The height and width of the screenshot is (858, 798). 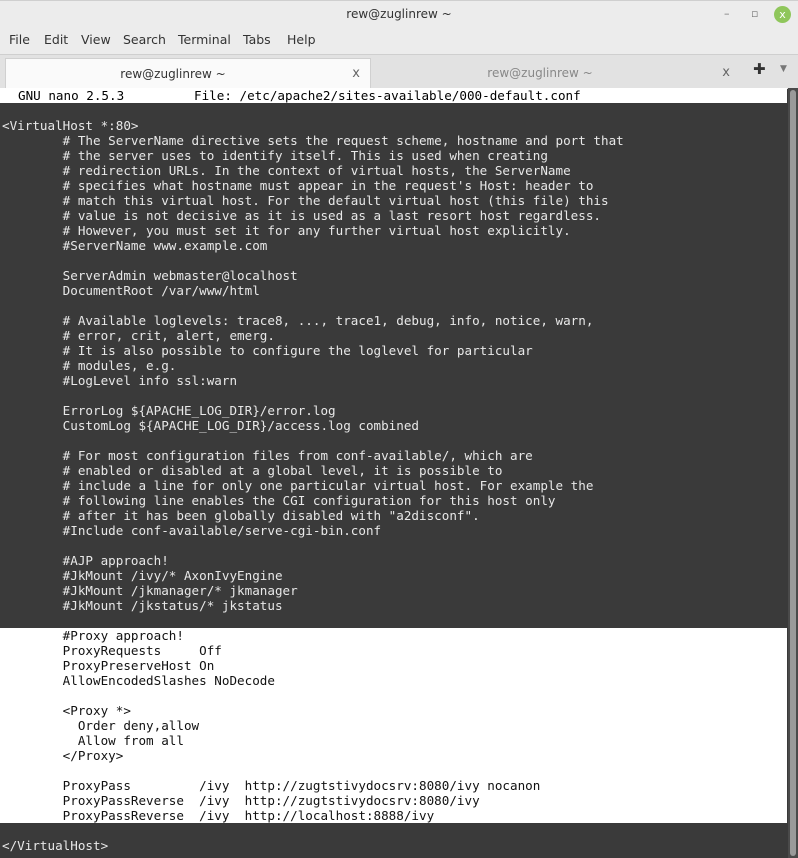 I want to click on editor-line: </VirtualHost>, so click(x=55, y=845).